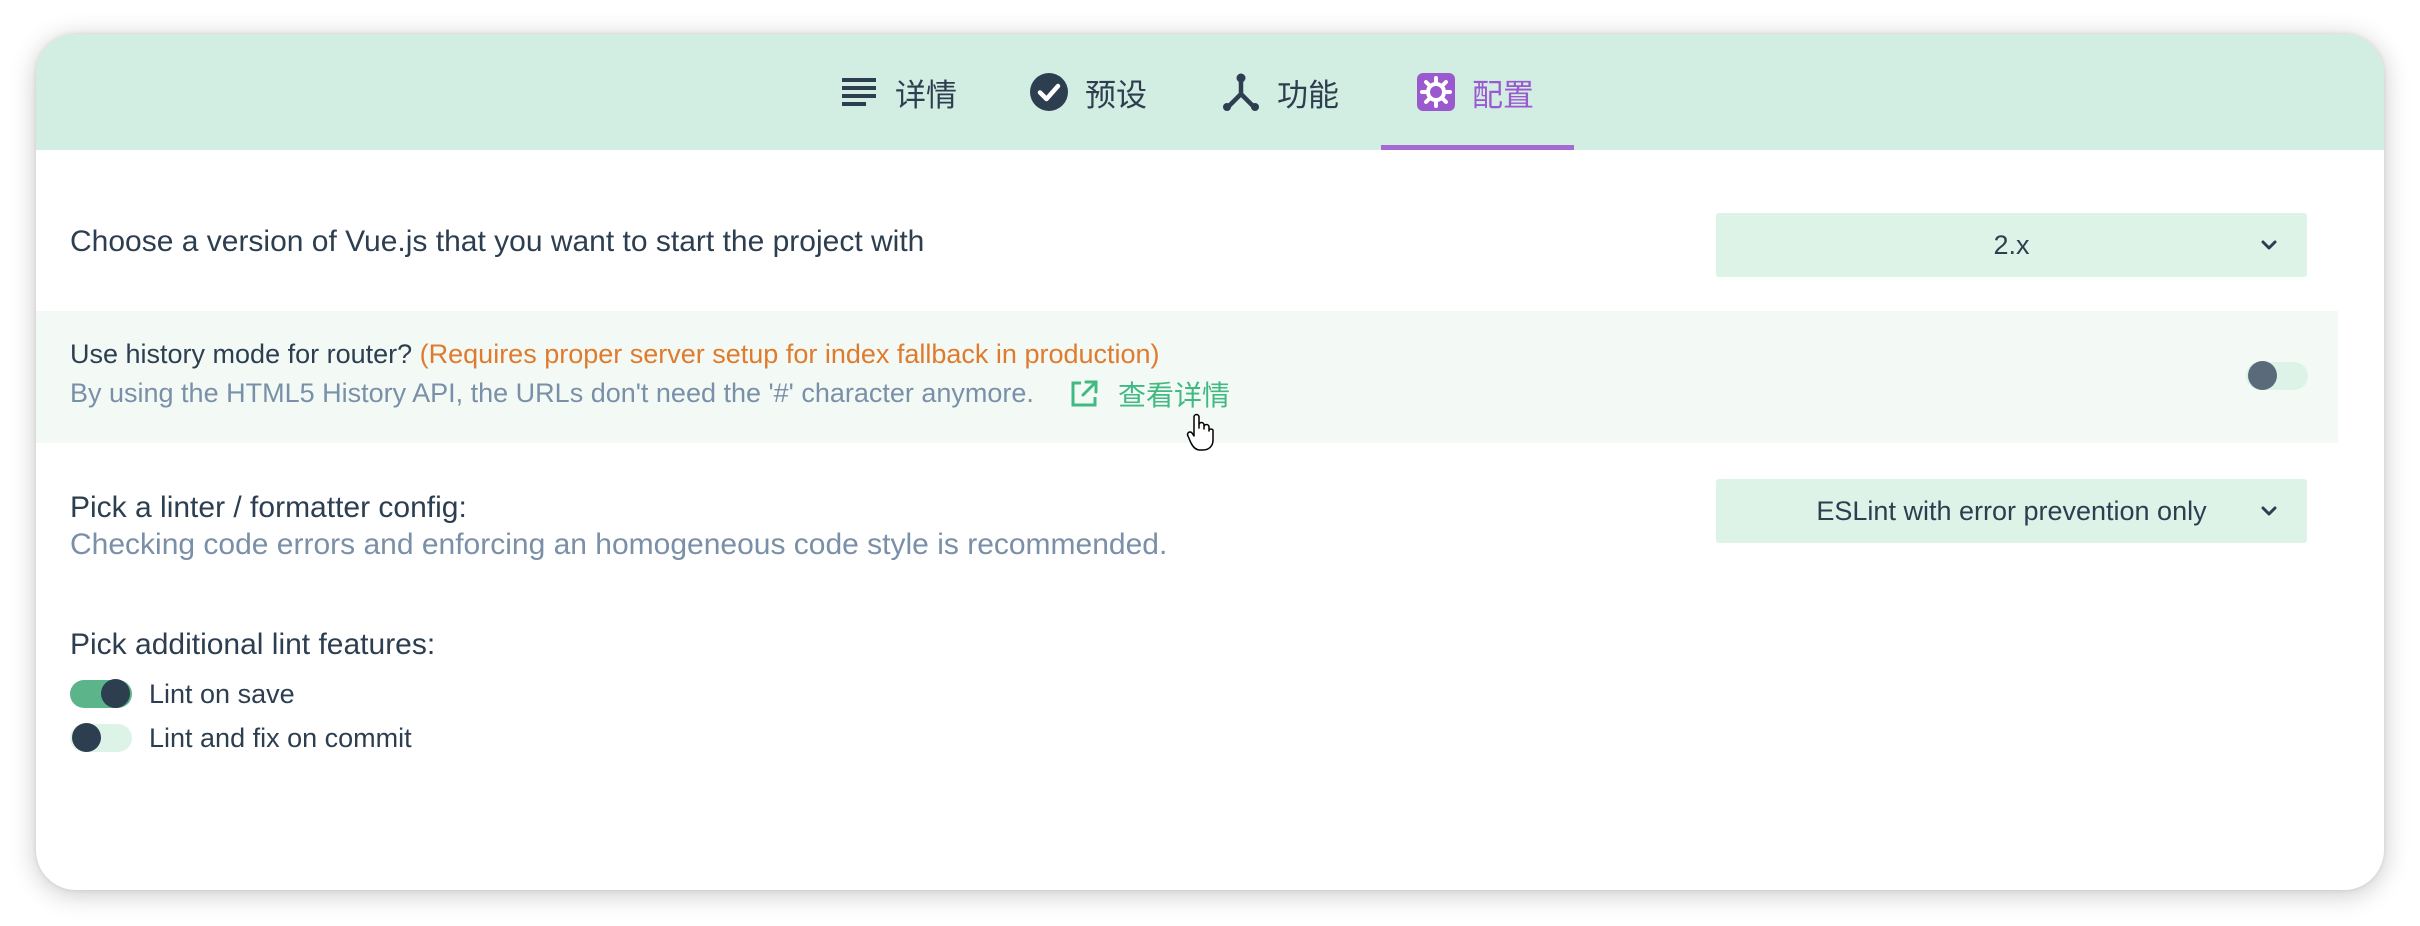 The image size is (2420, 926). I want to click on tab-label: 功能, so click(1308, 95).